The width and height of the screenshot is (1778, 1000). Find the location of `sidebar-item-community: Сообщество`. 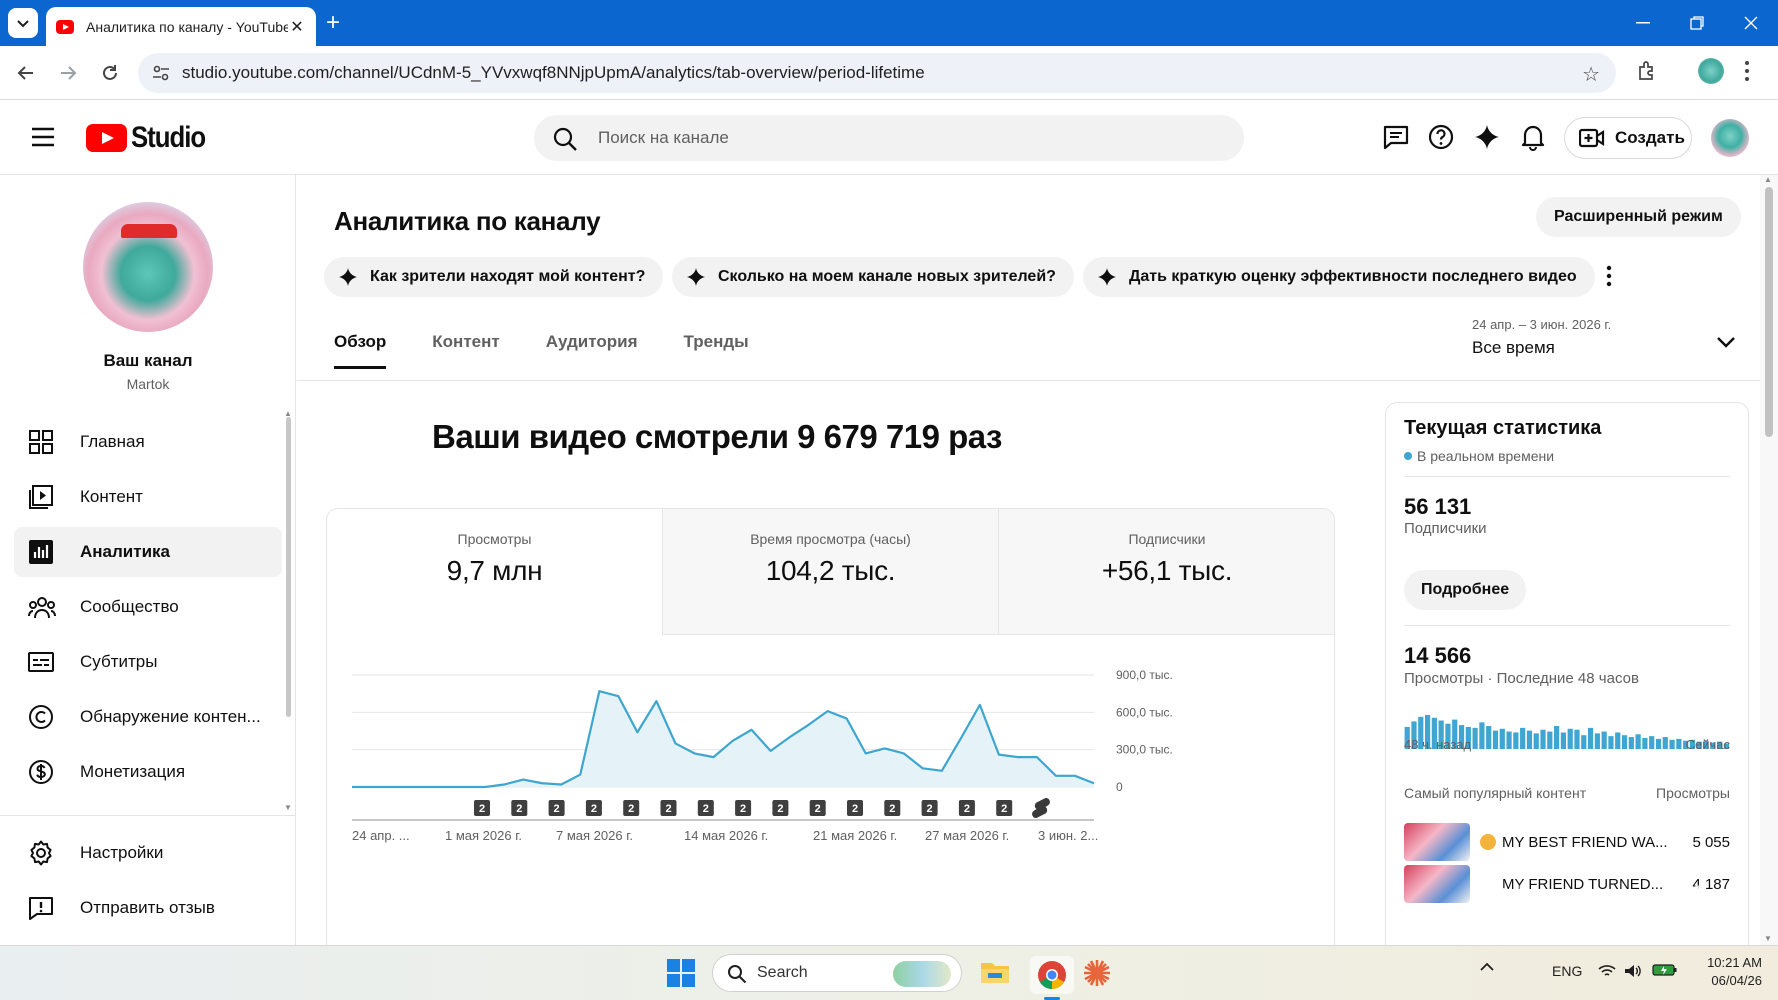

sidebar-item-community: Сообщество is located at coordinates (148, 607).